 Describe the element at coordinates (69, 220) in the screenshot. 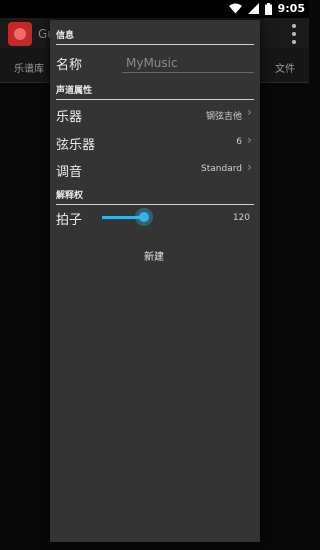

I see `tempo-label: 拍子` at that location.